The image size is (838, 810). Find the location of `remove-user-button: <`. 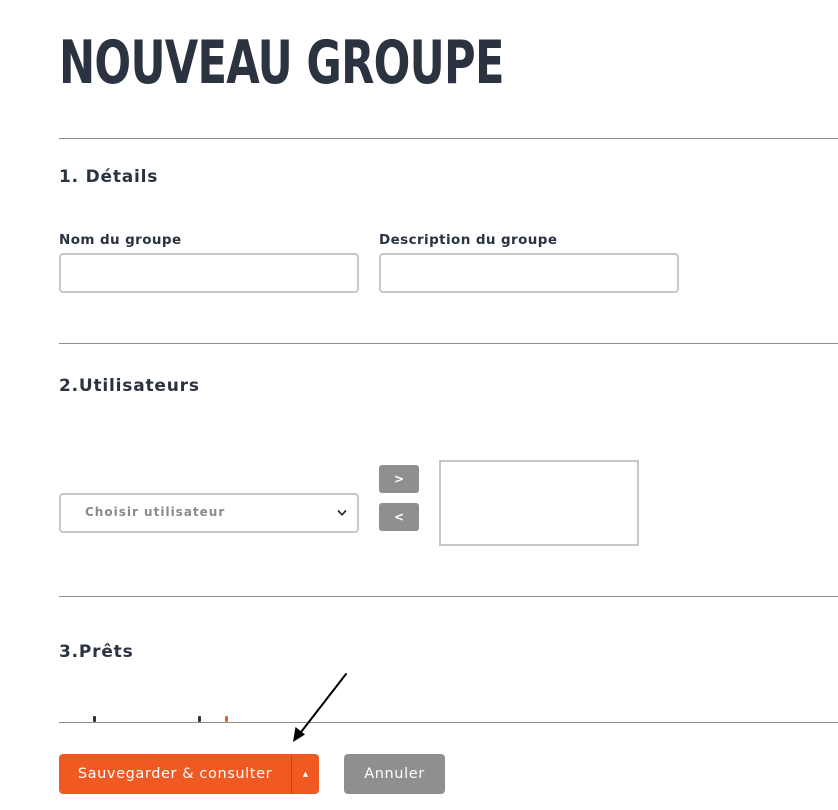

remove-user-button: < is located at coordinates (399, 517).